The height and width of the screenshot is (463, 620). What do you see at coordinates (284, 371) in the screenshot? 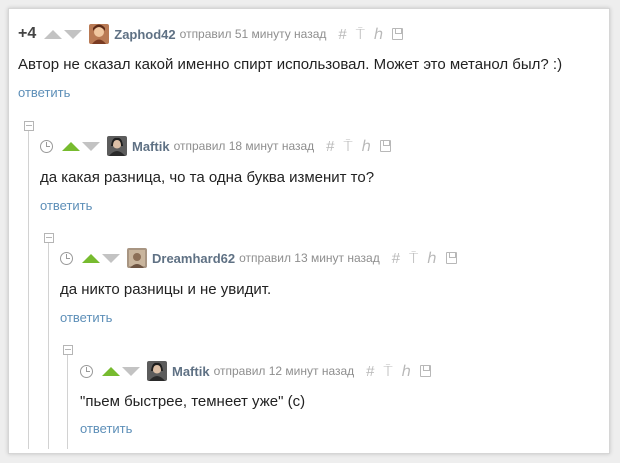
I see `comment-timestamp: отправил 12 минут назад` at bounding box center [284, 371].